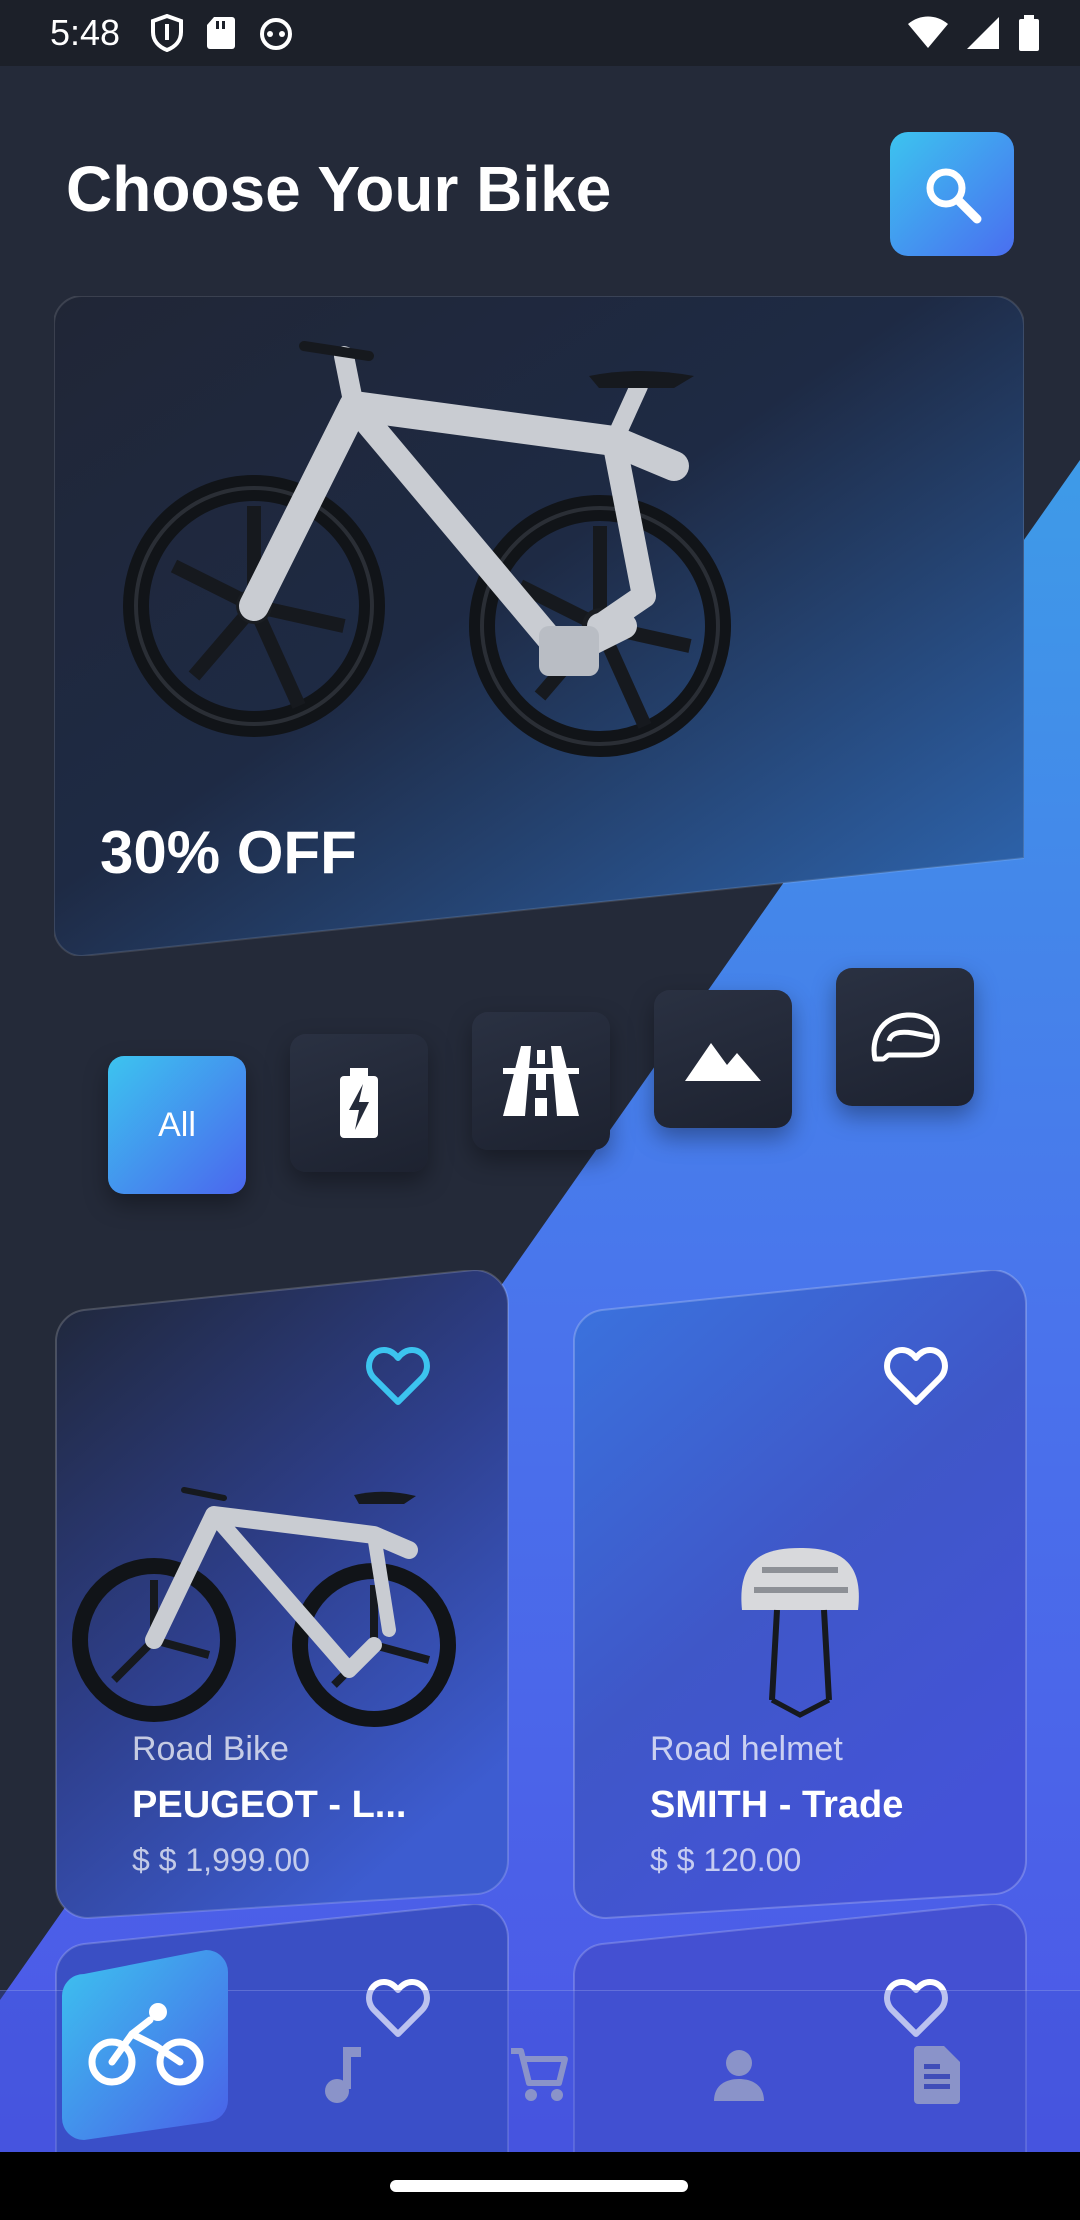 The width and height of the screenshot is (1080, 2220). I want to click on search-button, so click(952, 194).